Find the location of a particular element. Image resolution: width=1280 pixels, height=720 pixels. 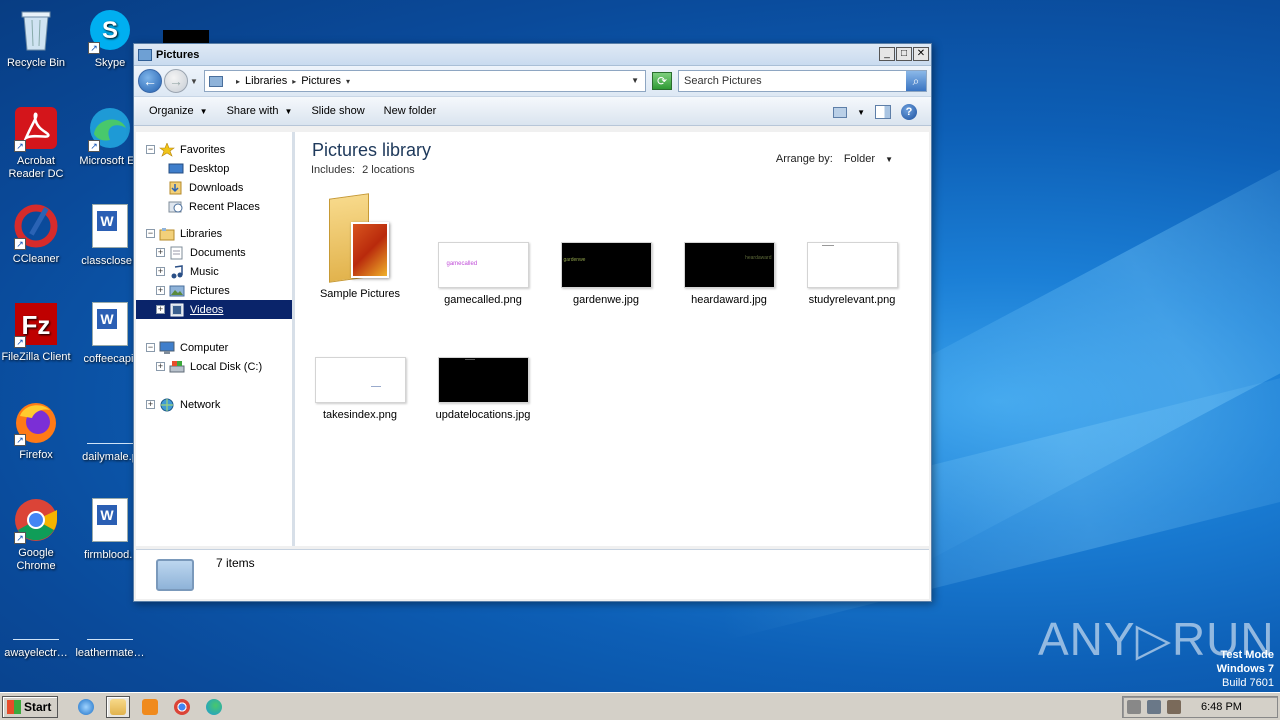

nav-network: + Network is located at coordinates (214, 404).